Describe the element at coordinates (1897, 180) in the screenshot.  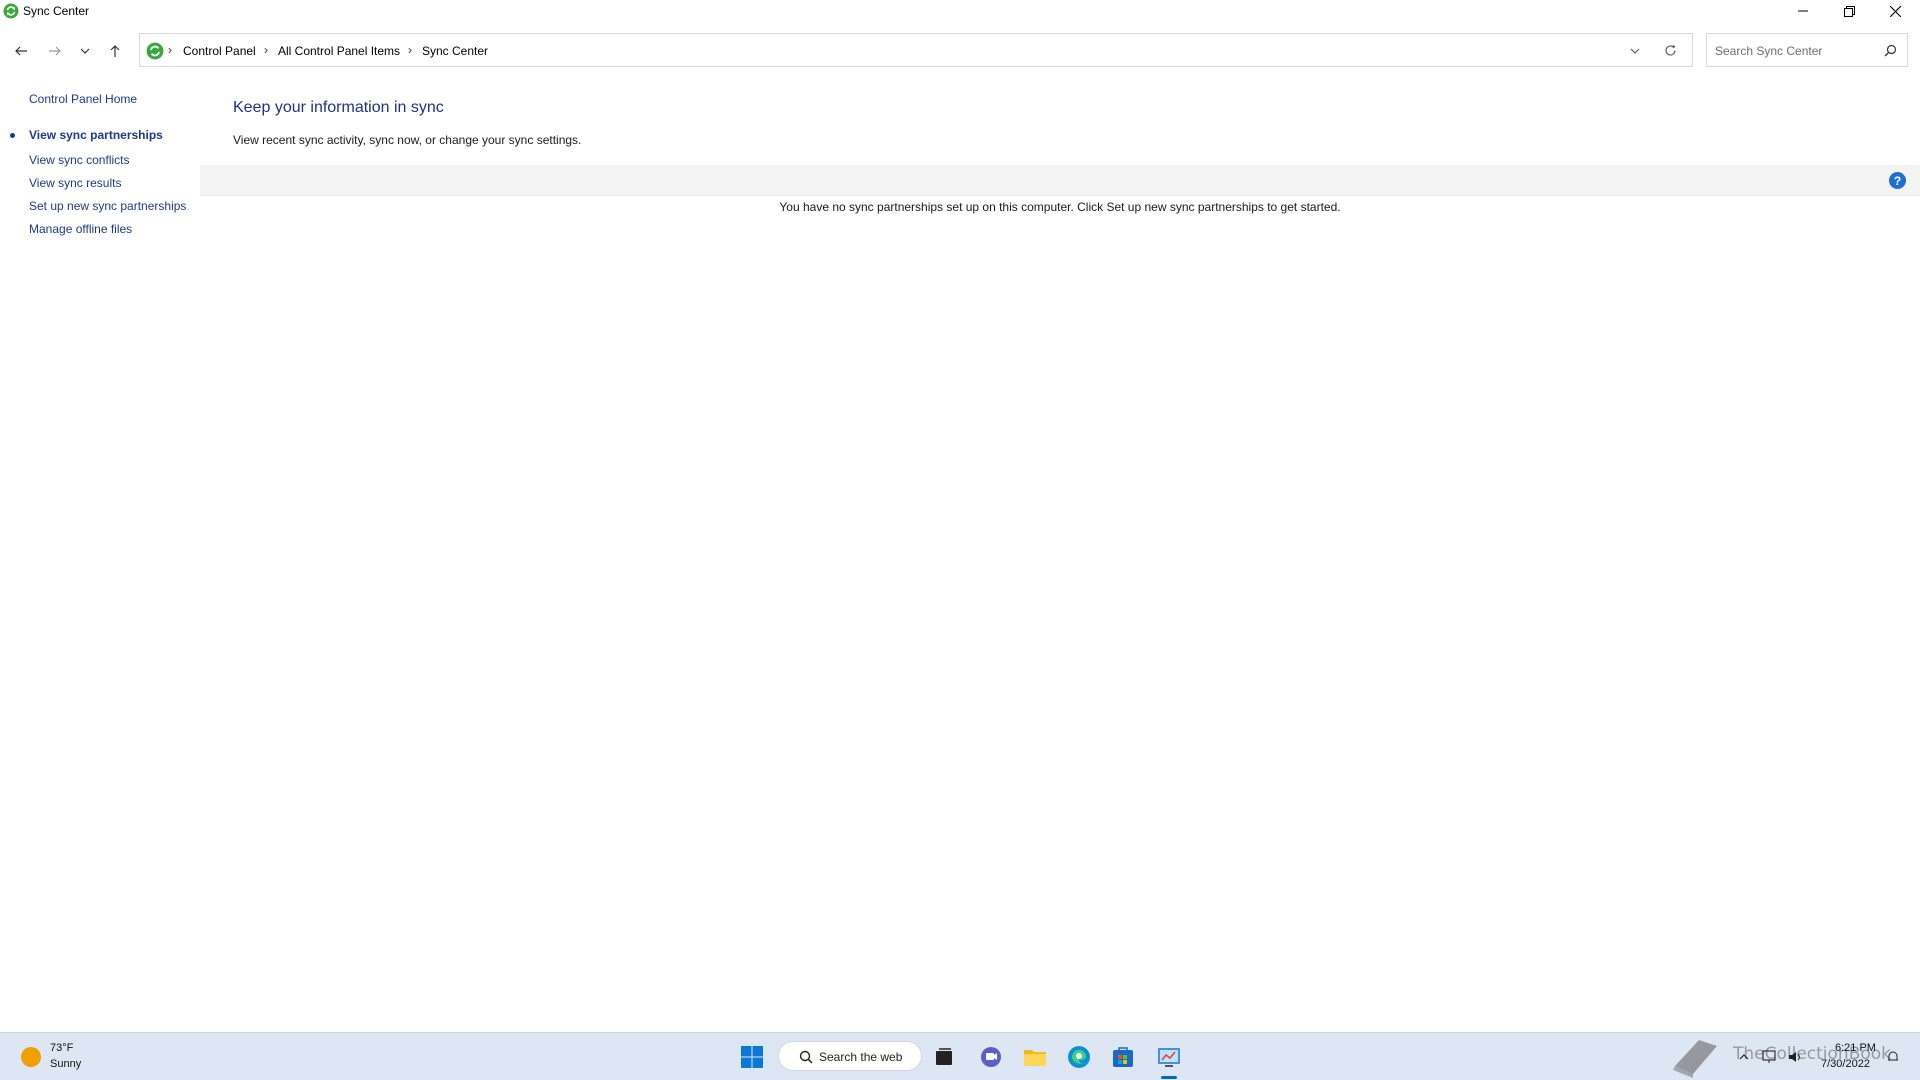
I see `help-icon: ?` at that location.